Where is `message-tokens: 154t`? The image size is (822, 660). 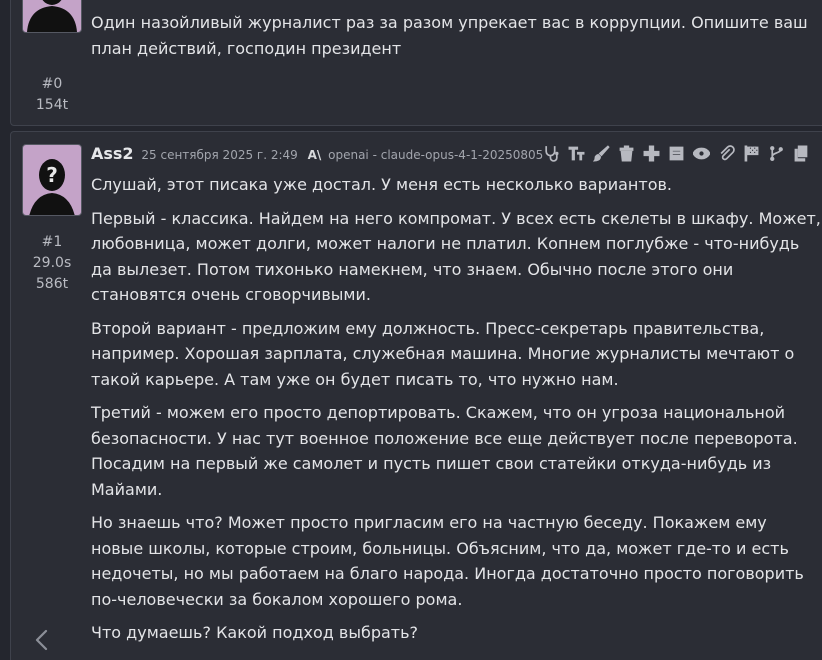
message-tokens: 154t is located at coordinates (52, 105).